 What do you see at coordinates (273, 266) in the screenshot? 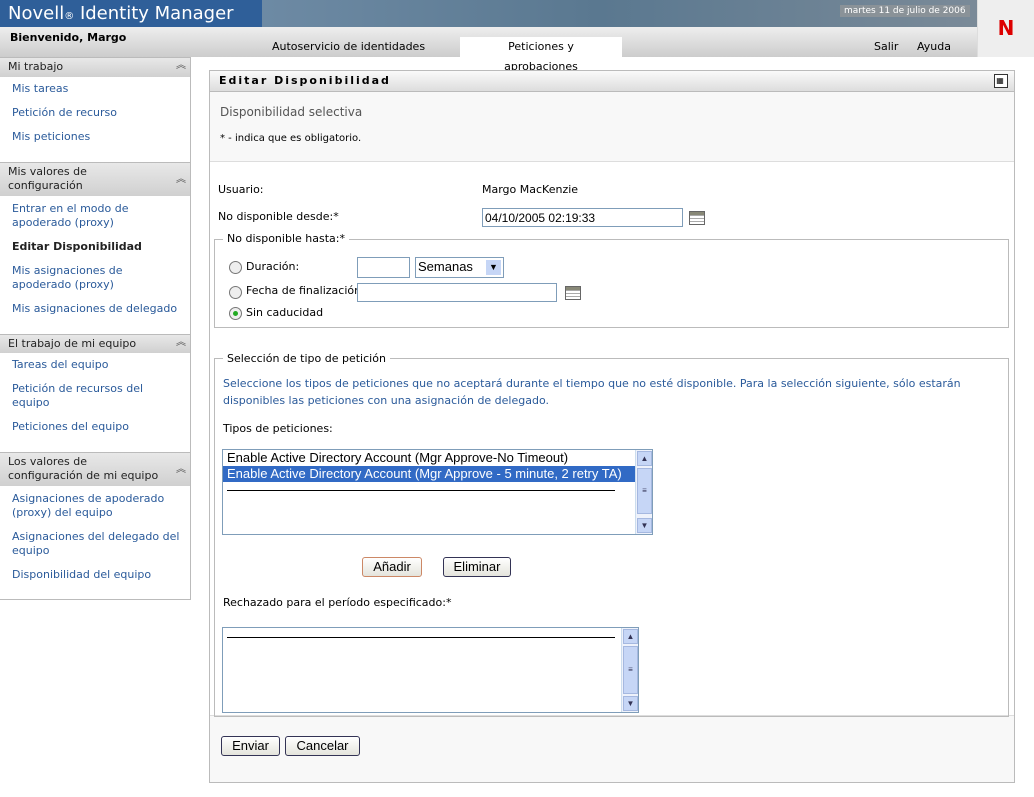
I see `duration-label: Duración:` at bounding box center [273, 266].